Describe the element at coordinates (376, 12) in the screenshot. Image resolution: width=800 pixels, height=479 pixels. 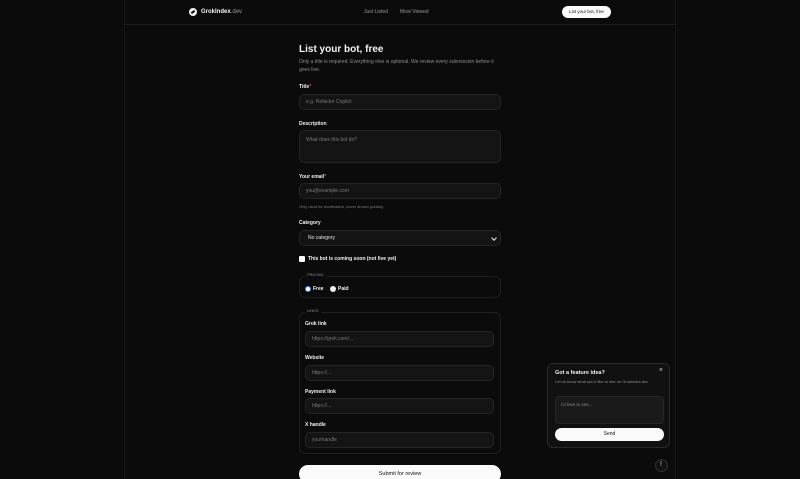
I see `nav-just-listed: Just Listed` at that location.